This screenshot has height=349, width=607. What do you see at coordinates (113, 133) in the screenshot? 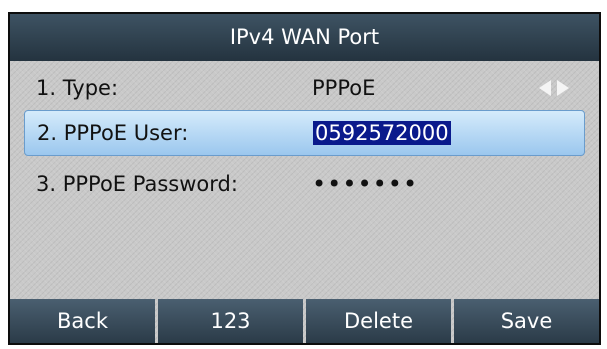
I see `pppoe-user-label: 2. PPPoE User:` at bounding box center [113, 133].